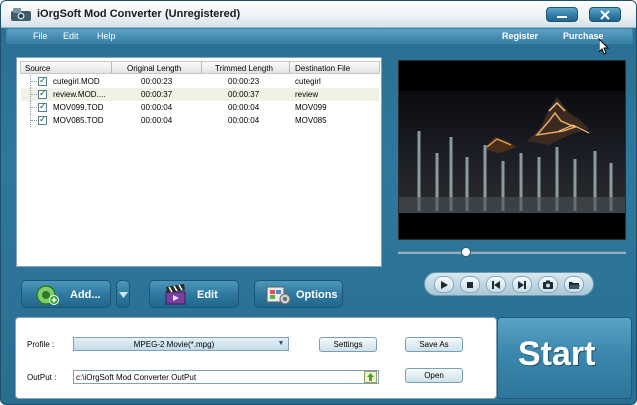 The width and height of the screenshot is (637, 405). I want to click on cell-trimmed-length: 00:00:23, so click(244, 81).